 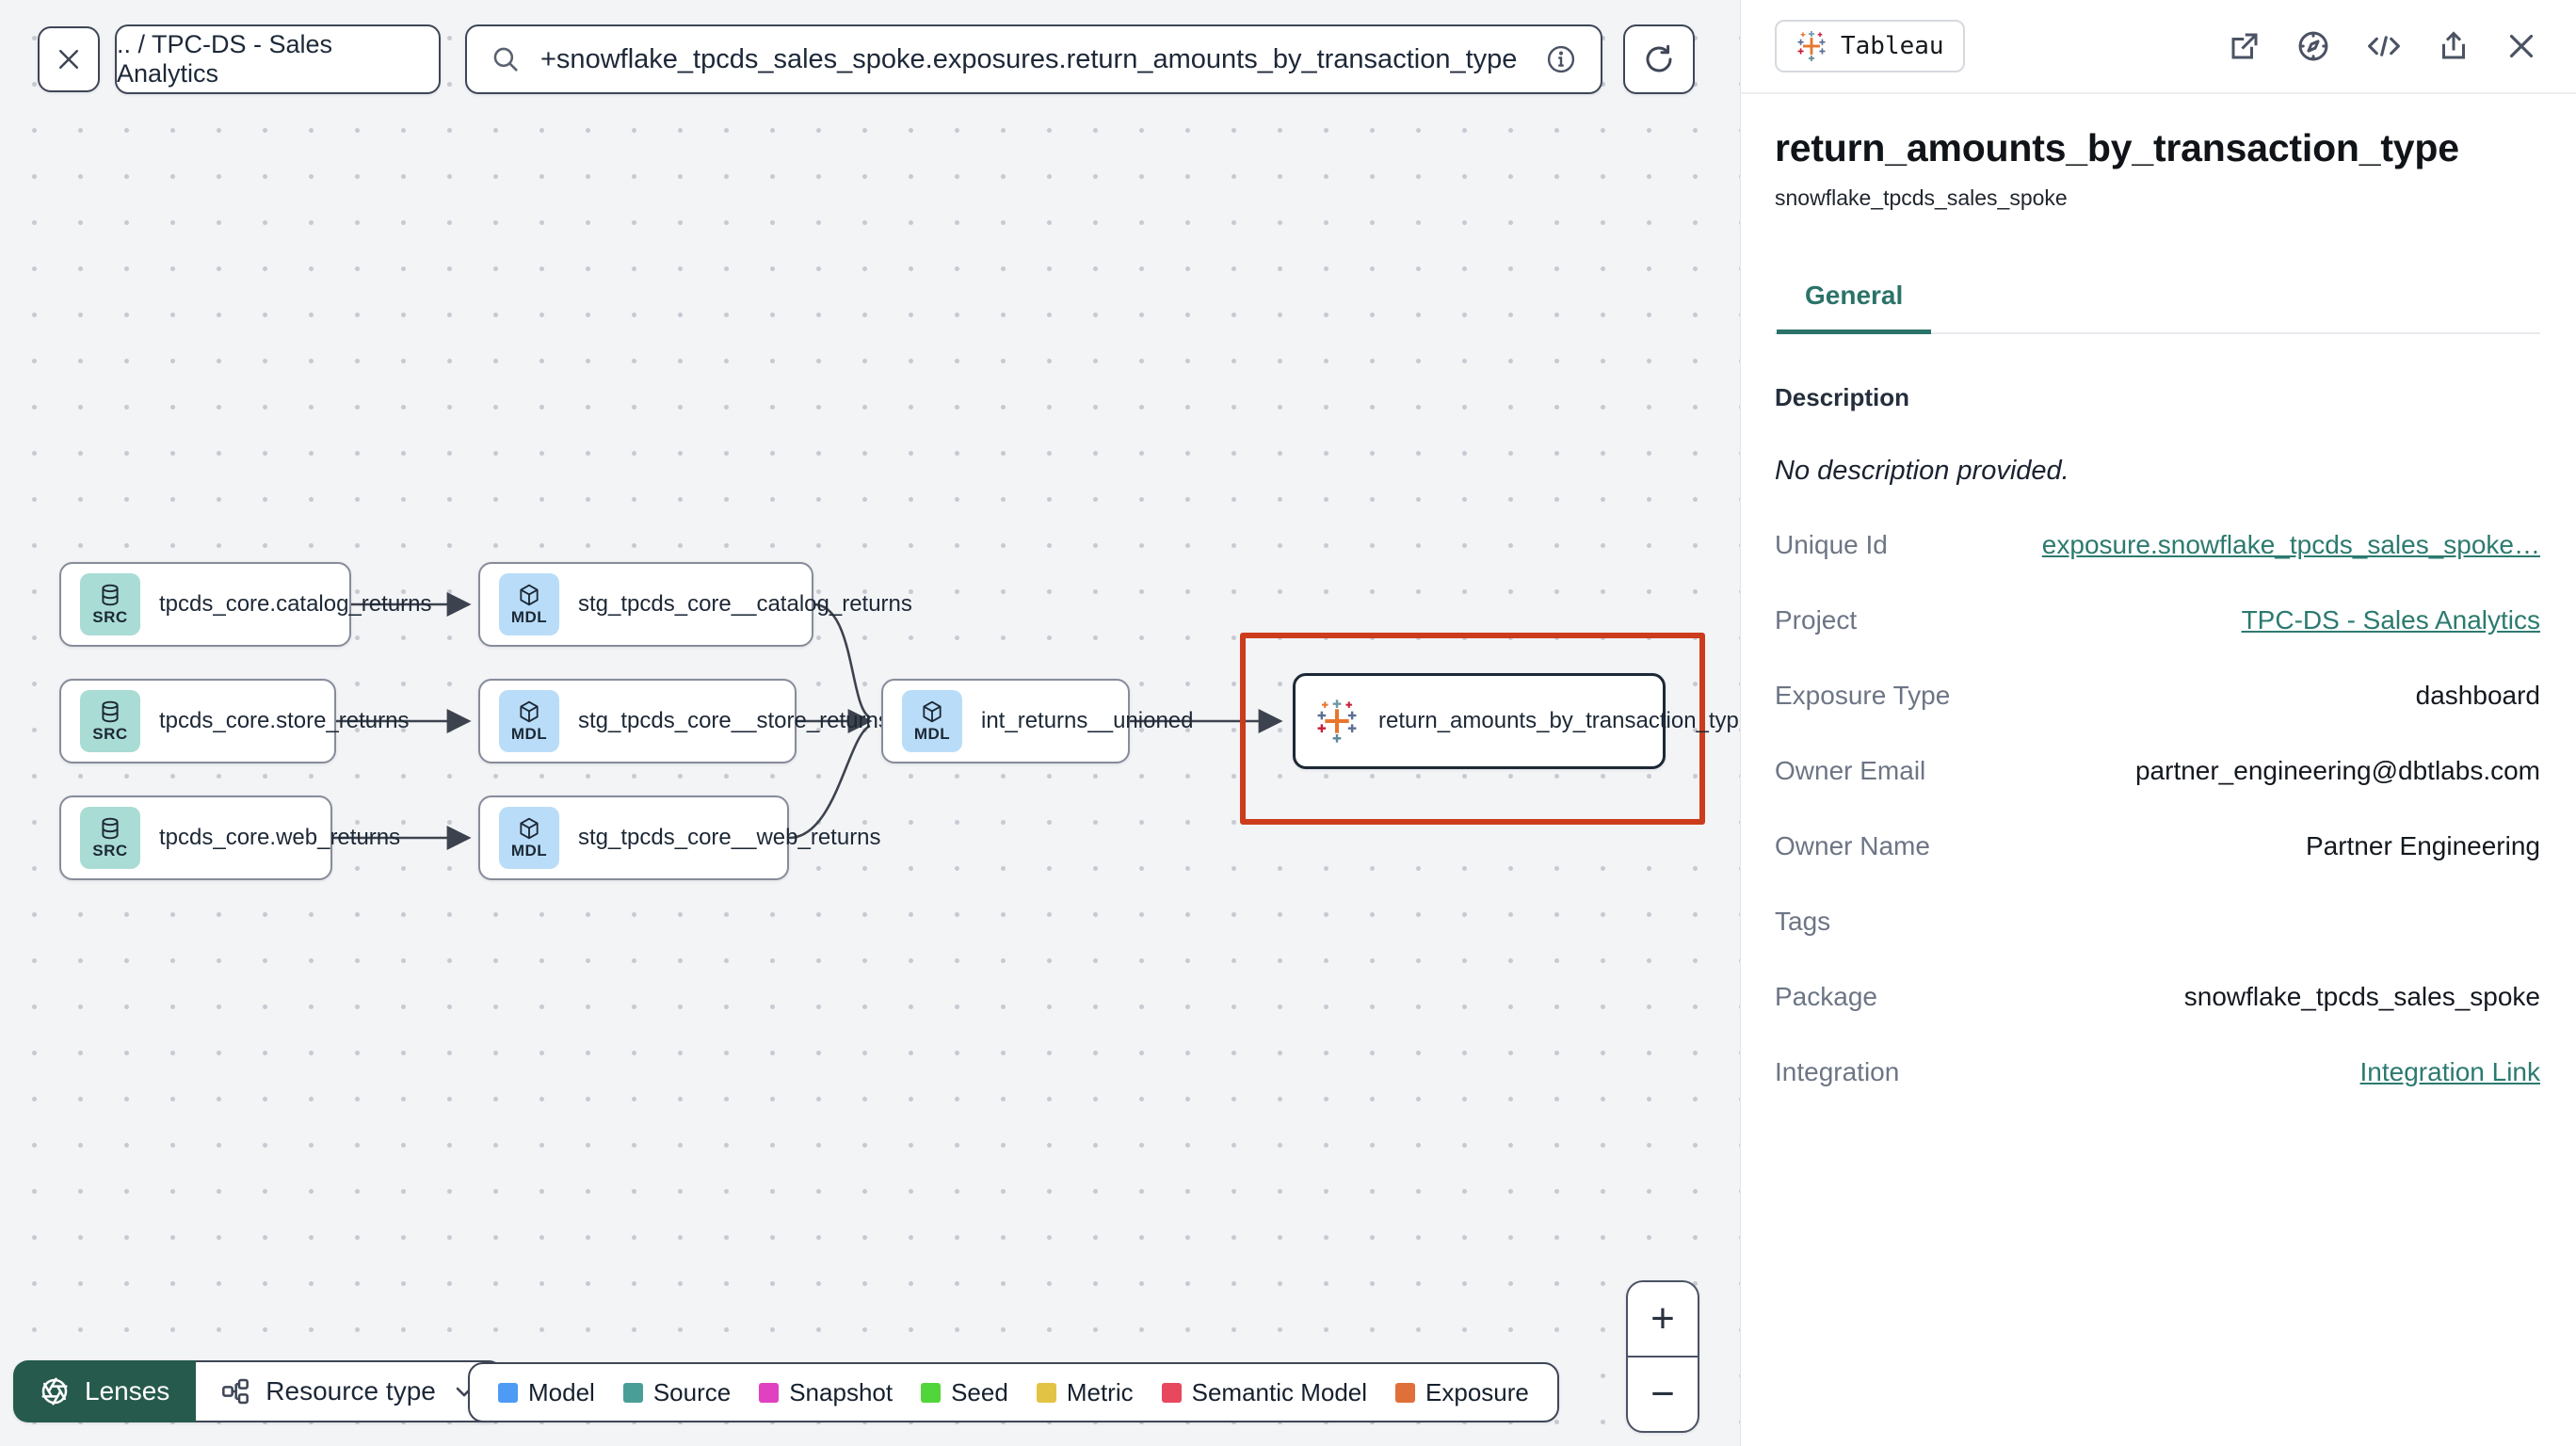 What do you see at coordinates (1922, 471) in the screenshot?
I see `description-empty-text: No description provided.` at bounding box center [1922, 471].